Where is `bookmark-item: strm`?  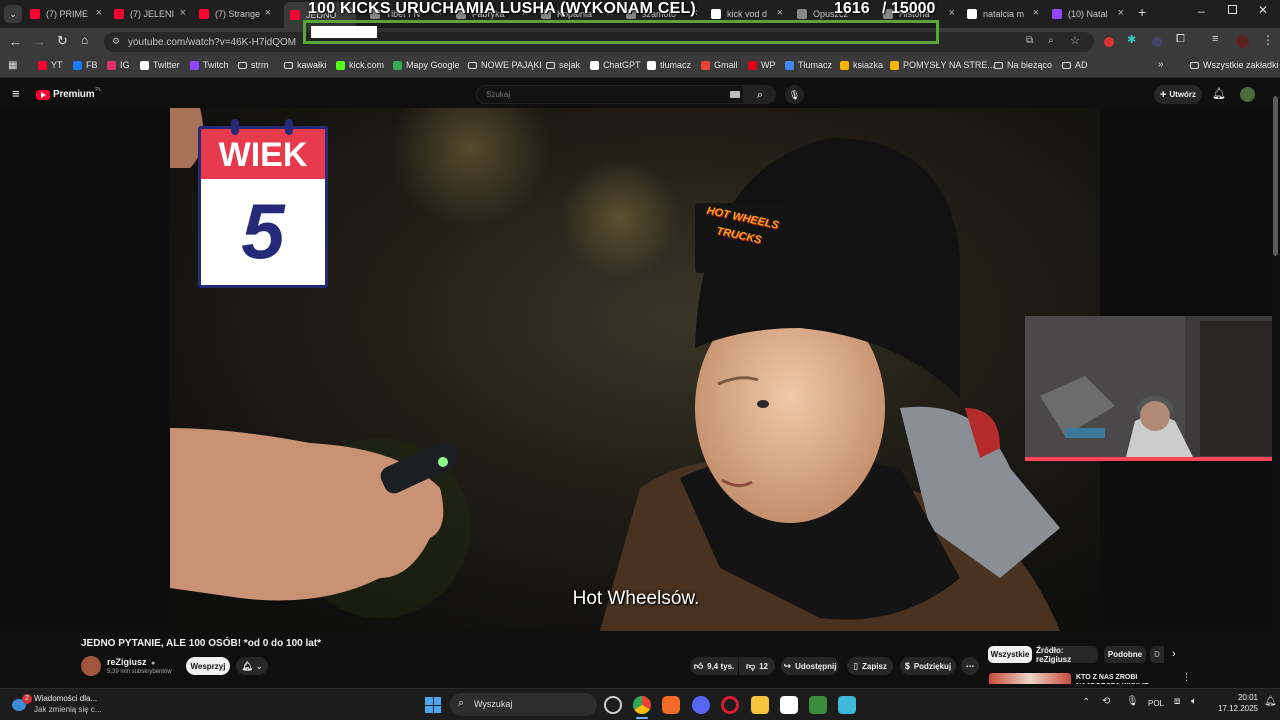 bookmark-item: strm is located at coordinates (253, 65).